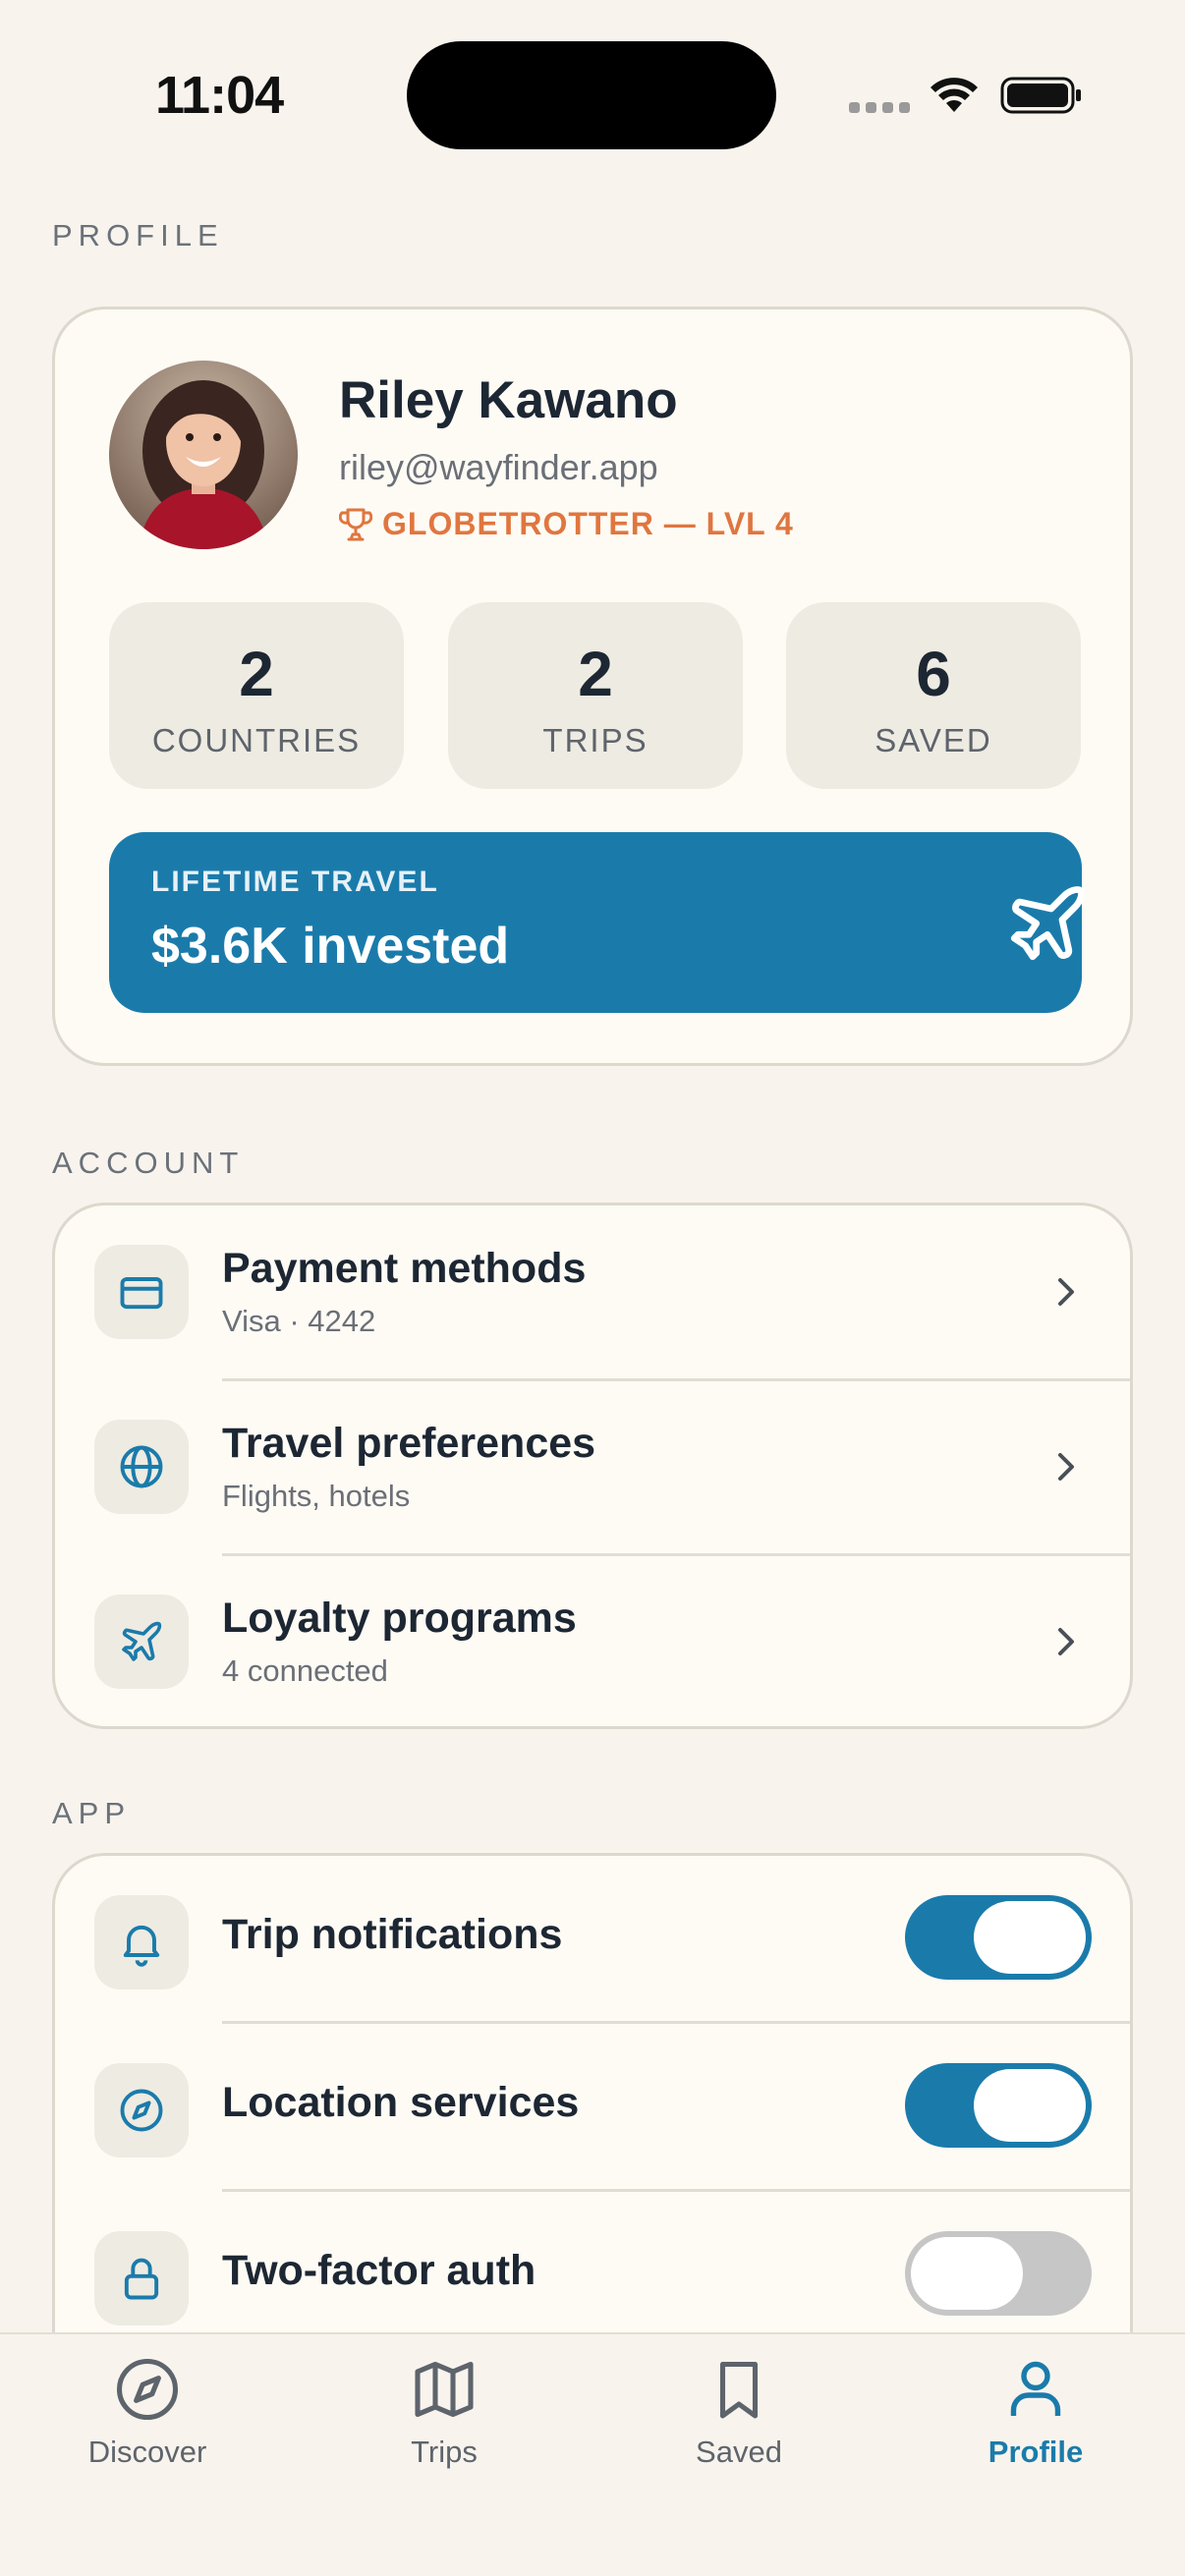 The height and width of the screenshot is (2576, 1185). What do you see at coordinates (739, 2452) in the screenshot?
I see `tab-label: Saved` at bounding box center [739, 2452].